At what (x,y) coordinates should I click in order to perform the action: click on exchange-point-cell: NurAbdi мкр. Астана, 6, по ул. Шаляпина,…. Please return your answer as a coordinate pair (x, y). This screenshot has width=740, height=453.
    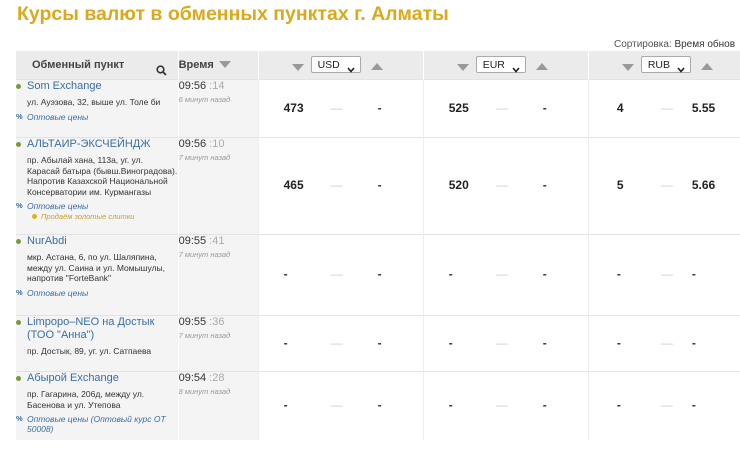
    Looking at the image, I should click on (97, 275).